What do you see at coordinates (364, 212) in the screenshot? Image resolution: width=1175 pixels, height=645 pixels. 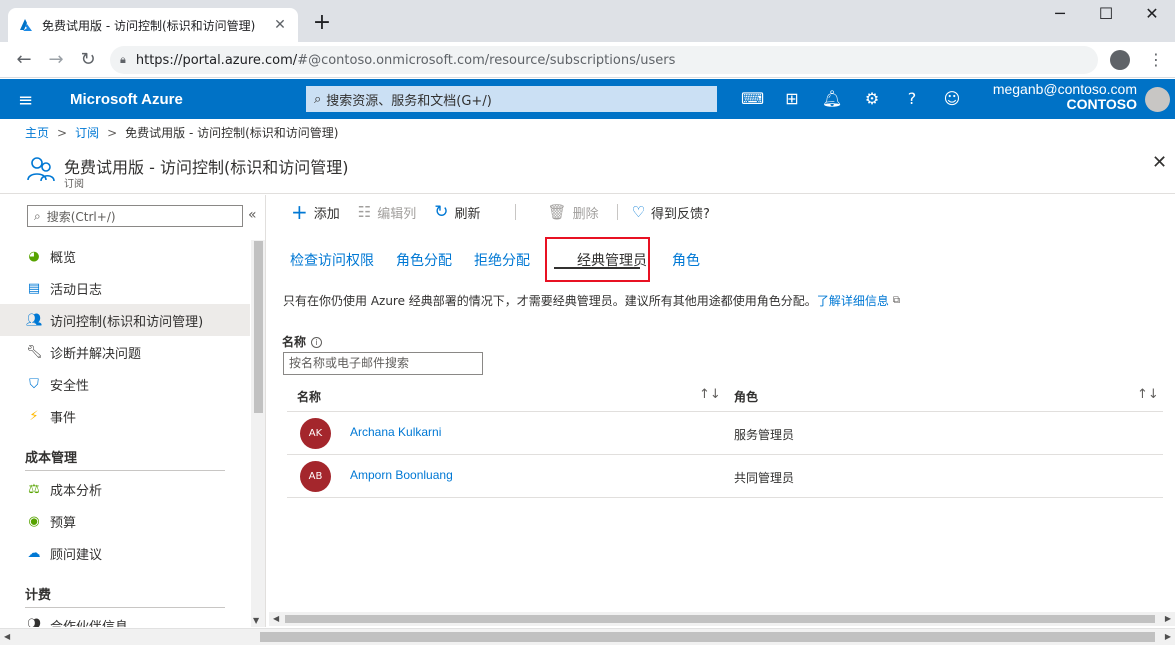 I see `columns-icon: ☷` at bounding box center [364, 212].